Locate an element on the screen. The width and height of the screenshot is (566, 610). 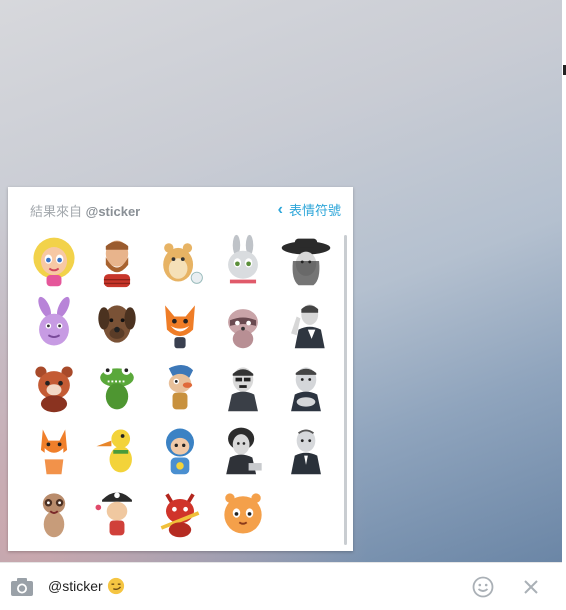
sticker-man-in-suit is located at coordinates (305, 386).